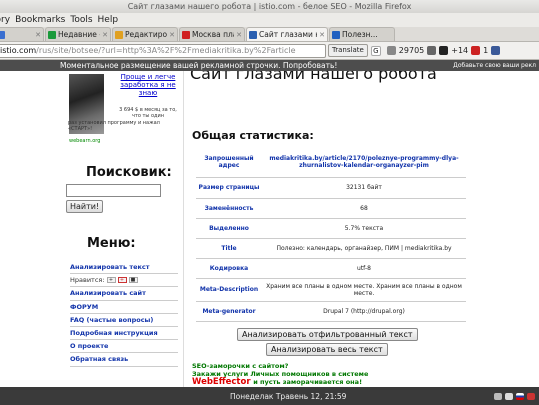  Describe the element at coordinates (229, 208) in the screenshot. I see `stat-key: Заменённость` at that location.